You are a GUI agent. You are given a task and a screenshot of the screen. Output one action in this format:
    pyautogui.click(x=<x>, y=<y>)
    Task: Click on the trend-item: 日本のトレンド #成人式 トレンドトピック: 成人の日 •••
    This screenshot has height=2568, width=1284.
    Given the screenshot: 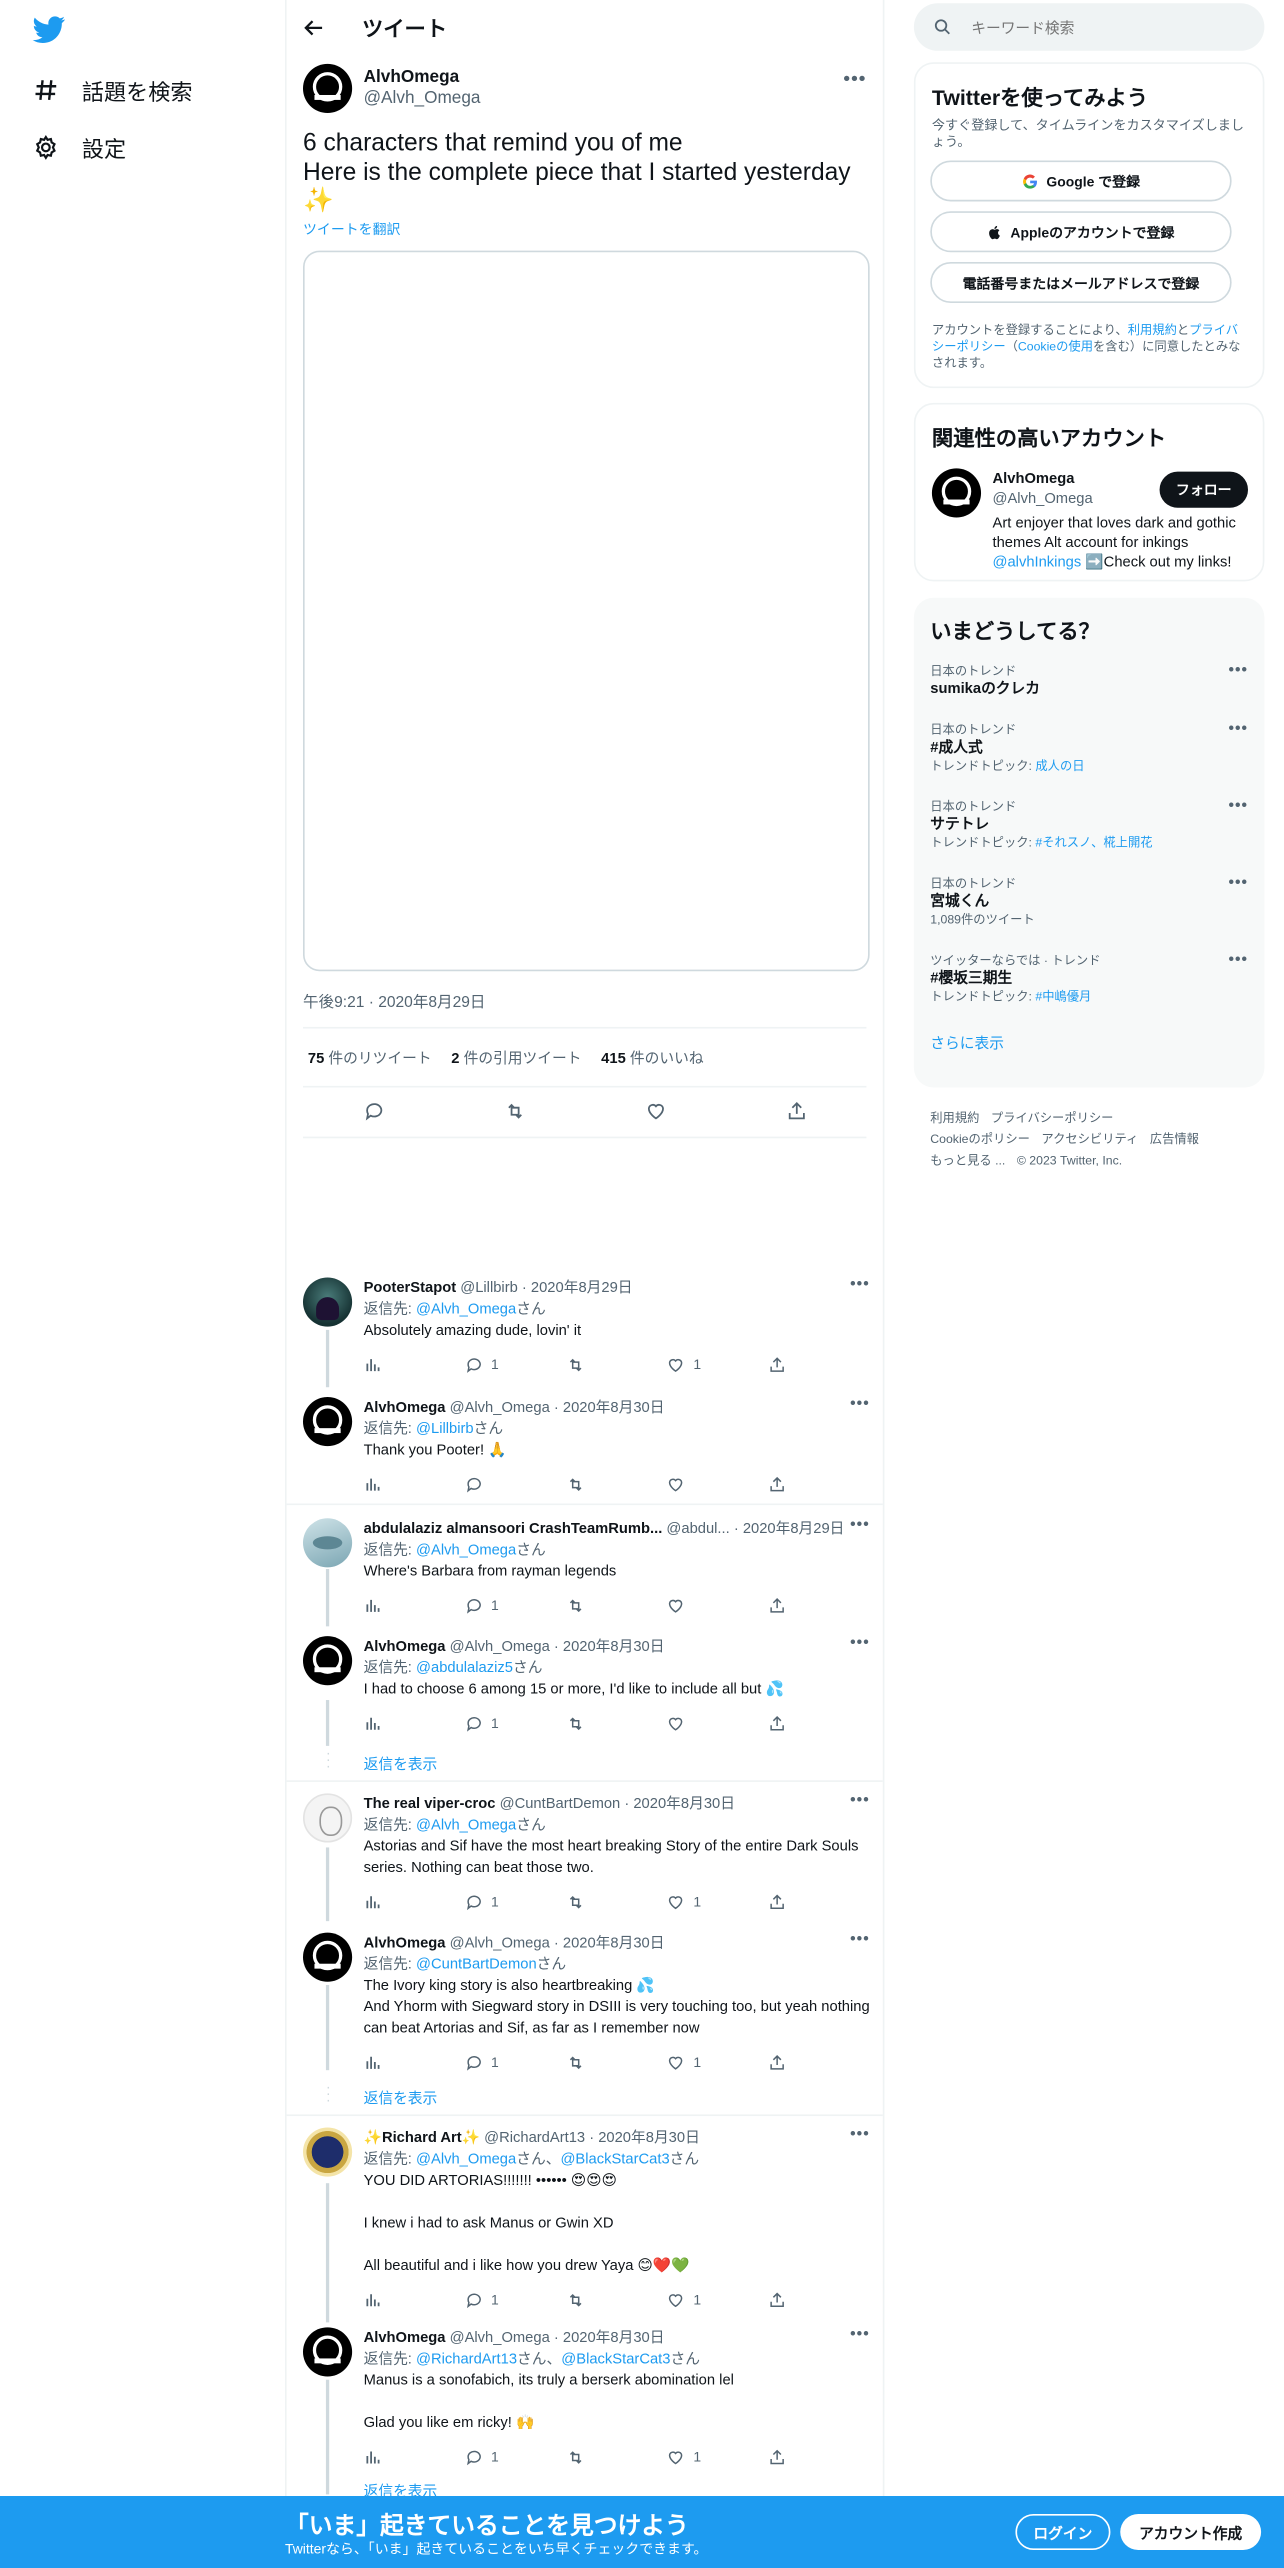 What is the action you would take?
    pyautogui.click(x=1089, y=748)
    